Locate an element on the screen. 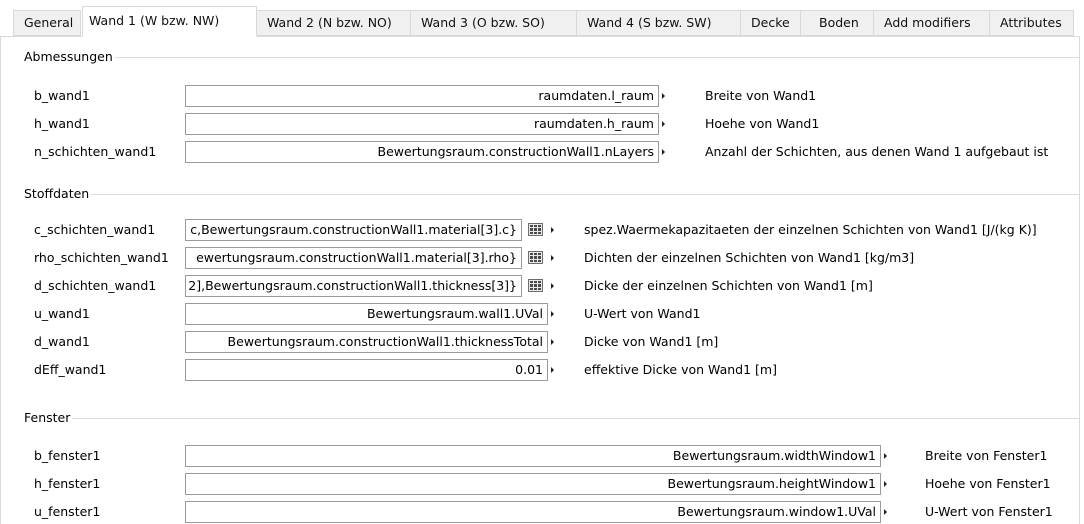  param-field-u-fenster1: Bewertungsraum.window1.UVal is located at coordinates (533, 512).